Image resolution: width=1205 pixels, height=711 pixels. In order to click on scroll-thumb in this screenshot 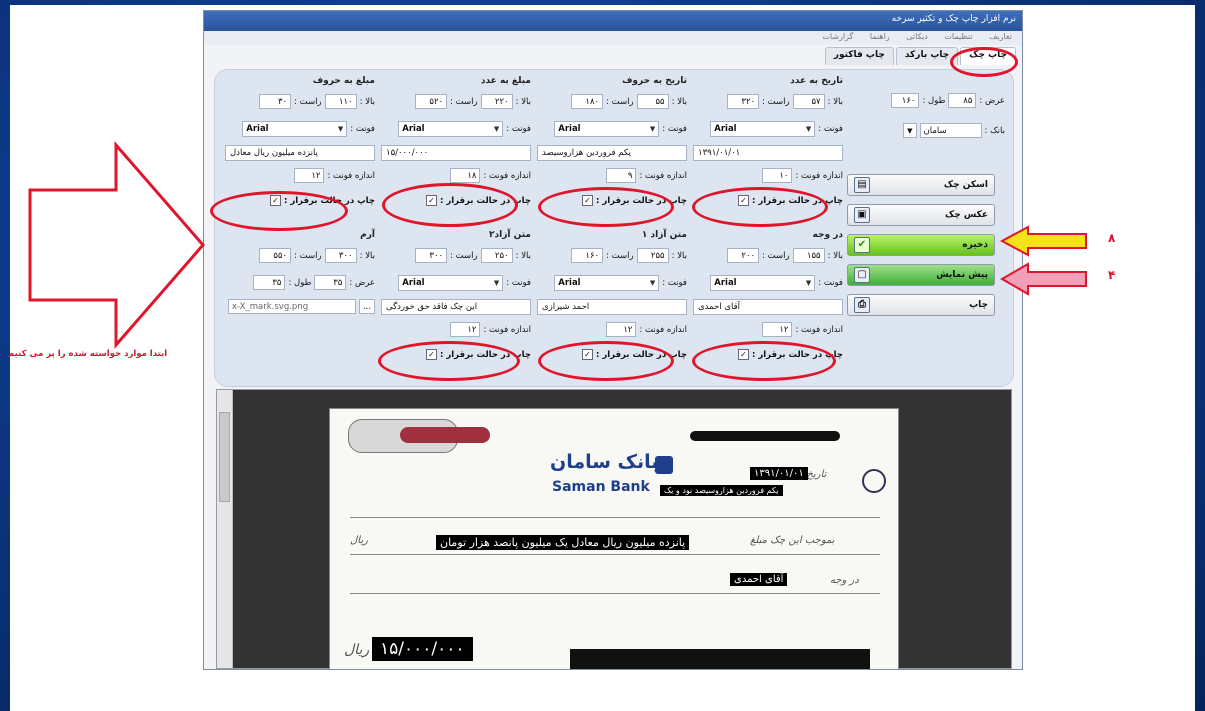, I will do `click(224, 457)`.